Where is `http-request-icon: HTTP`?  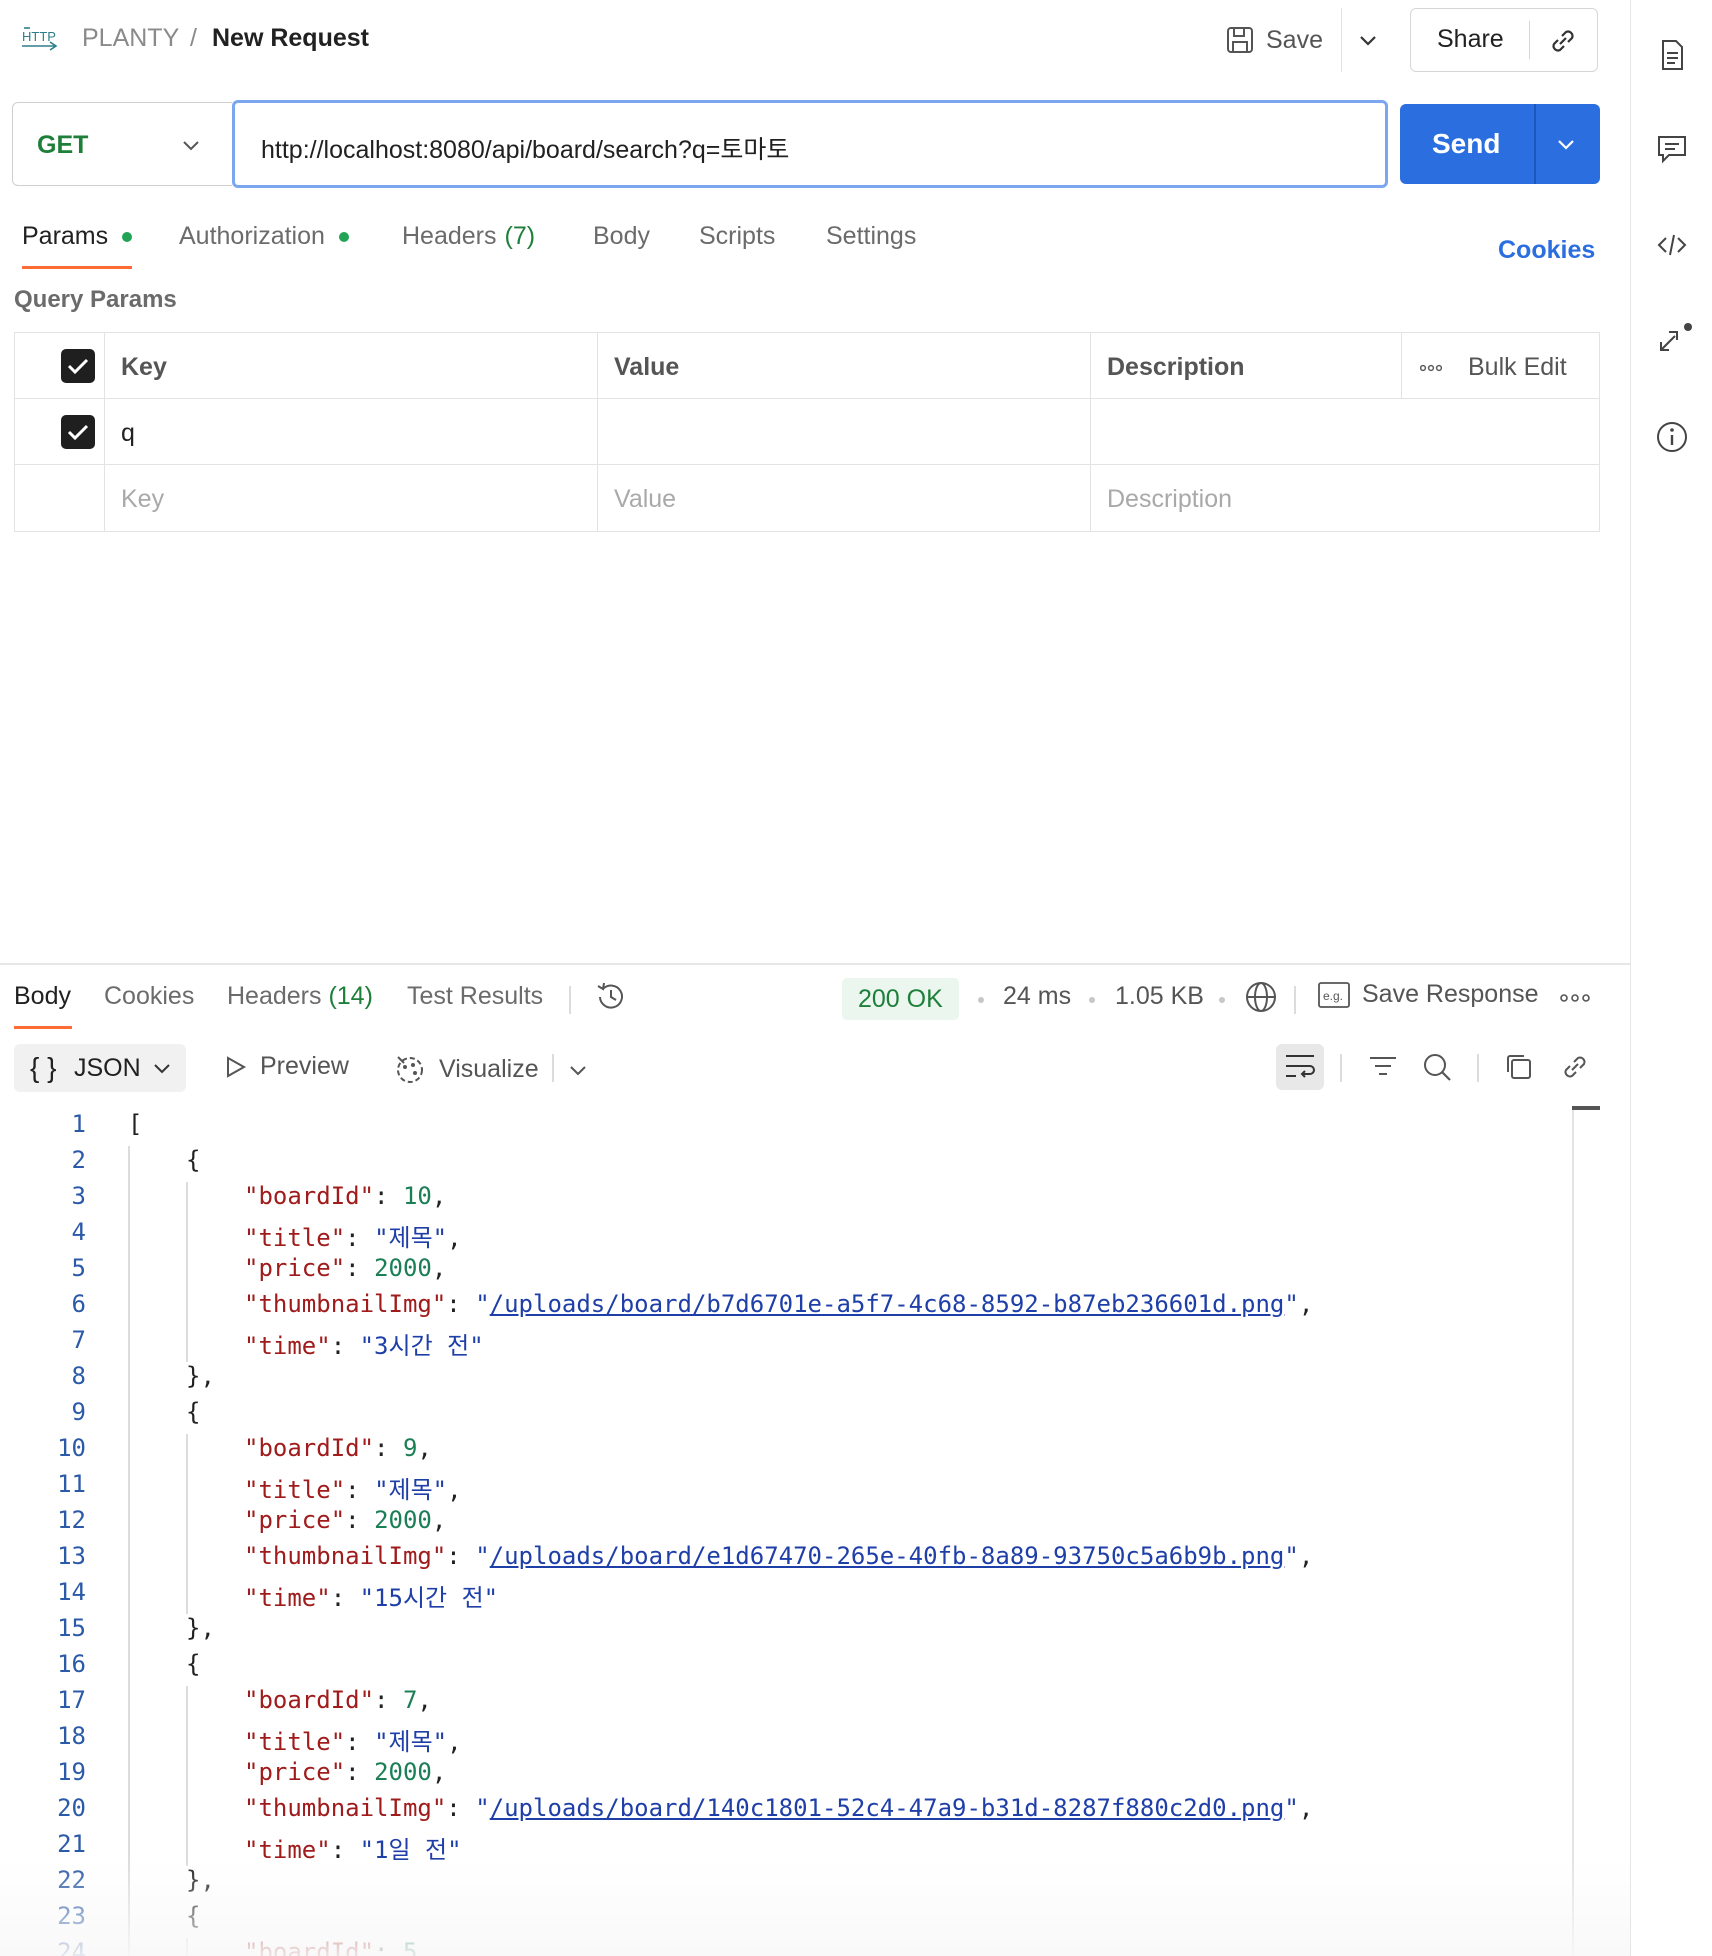
http-request-icon: HTTP is located at coordinates (40, 39).